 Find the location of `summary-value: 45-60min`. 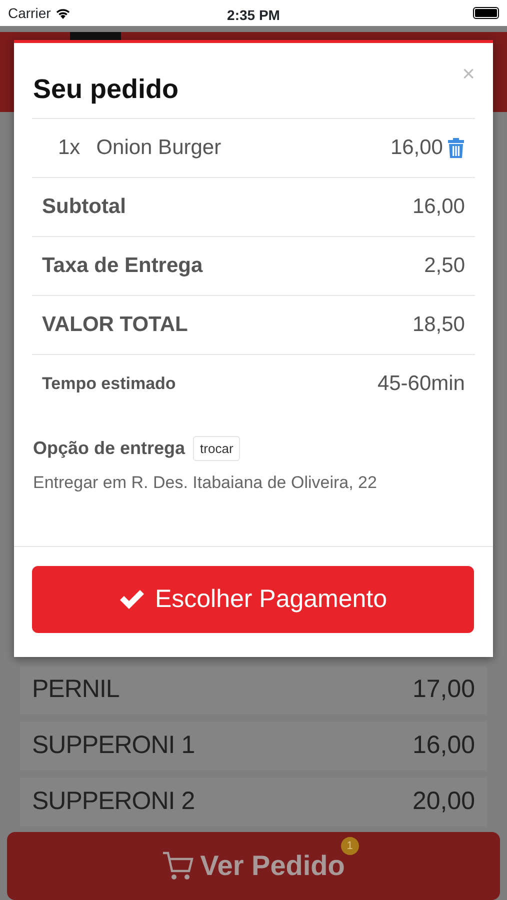

summary-value: 45-60min is located at coordinates (421, 384).